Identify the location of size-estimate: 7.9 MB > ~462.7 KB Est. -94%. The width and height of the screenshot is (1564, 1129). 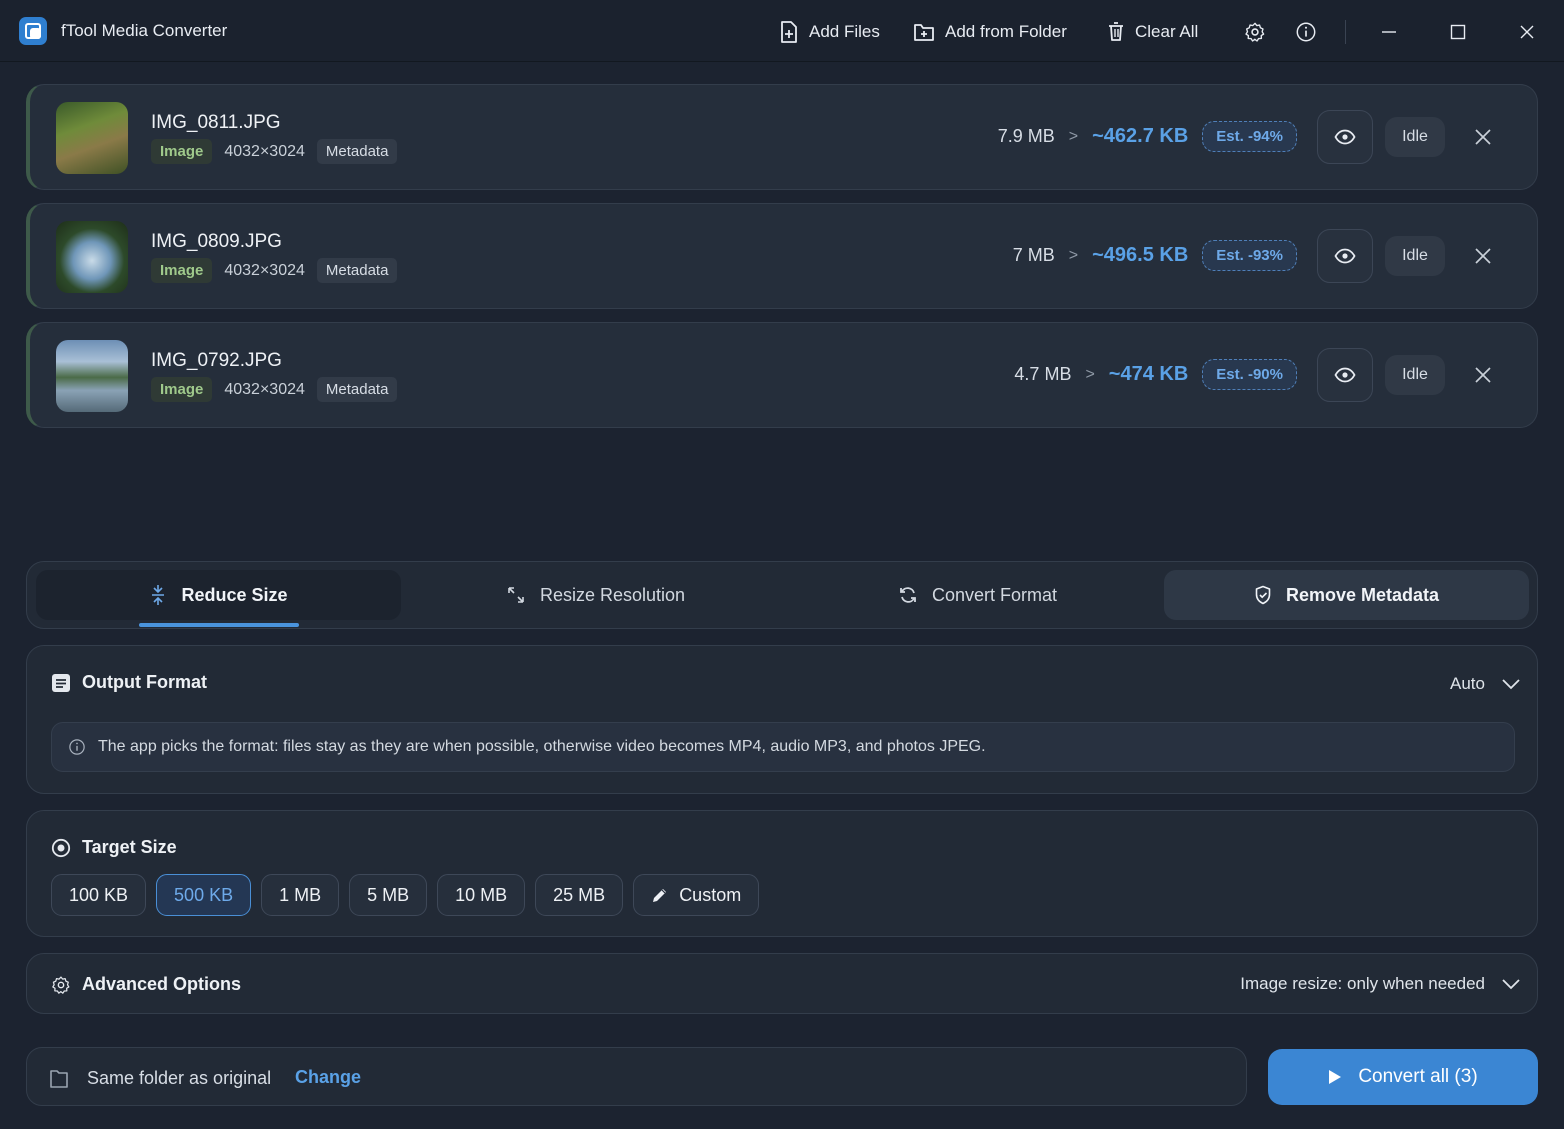
(1147, 136).